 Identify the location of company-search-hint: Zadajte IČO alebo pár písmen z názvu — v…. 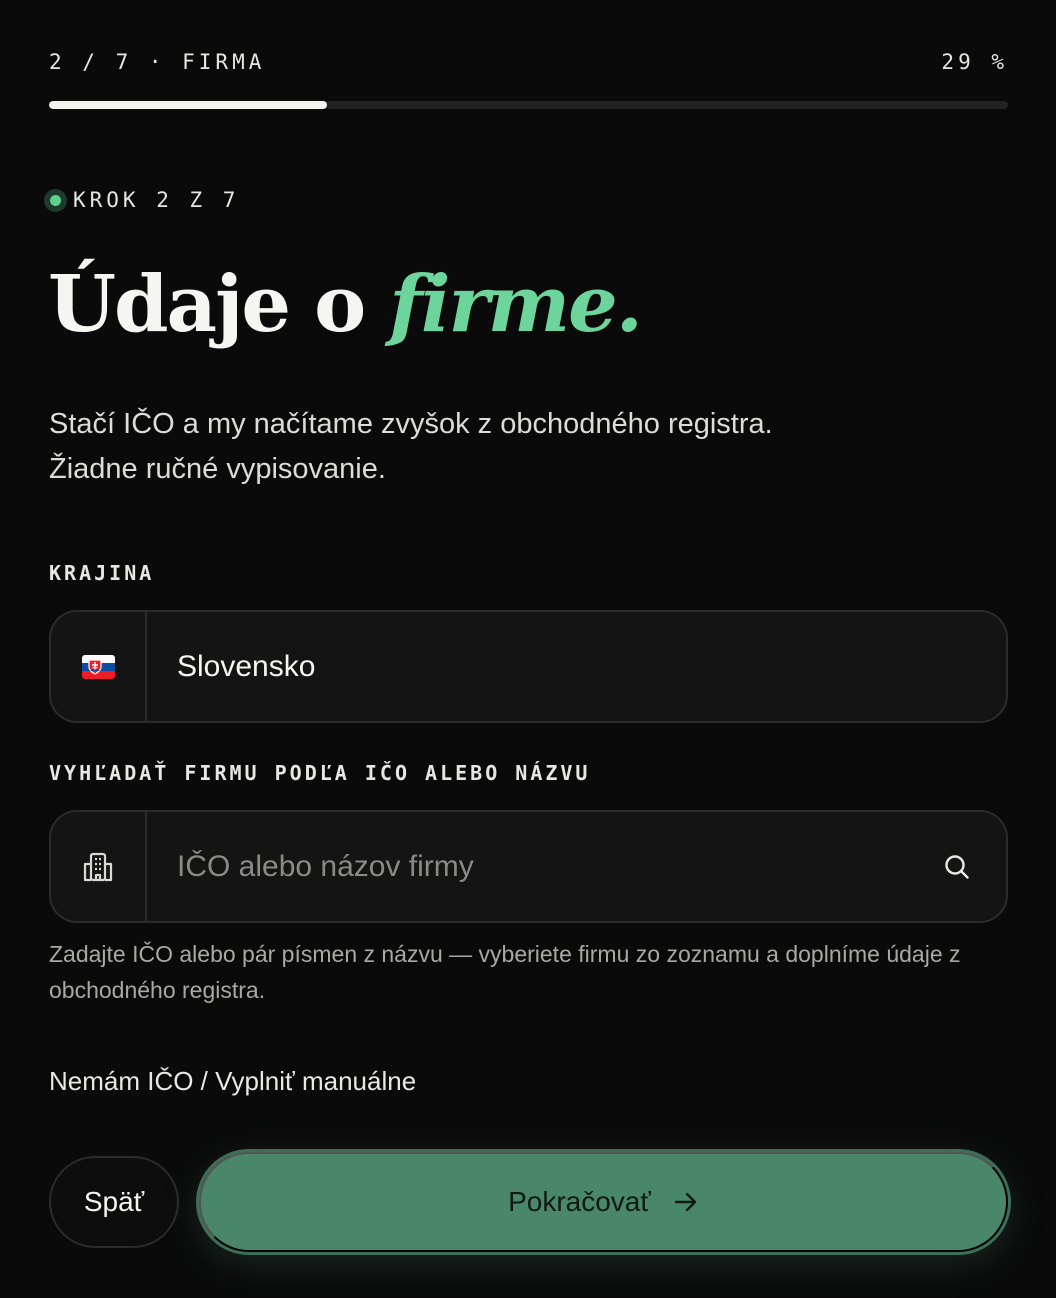
(505, 972).